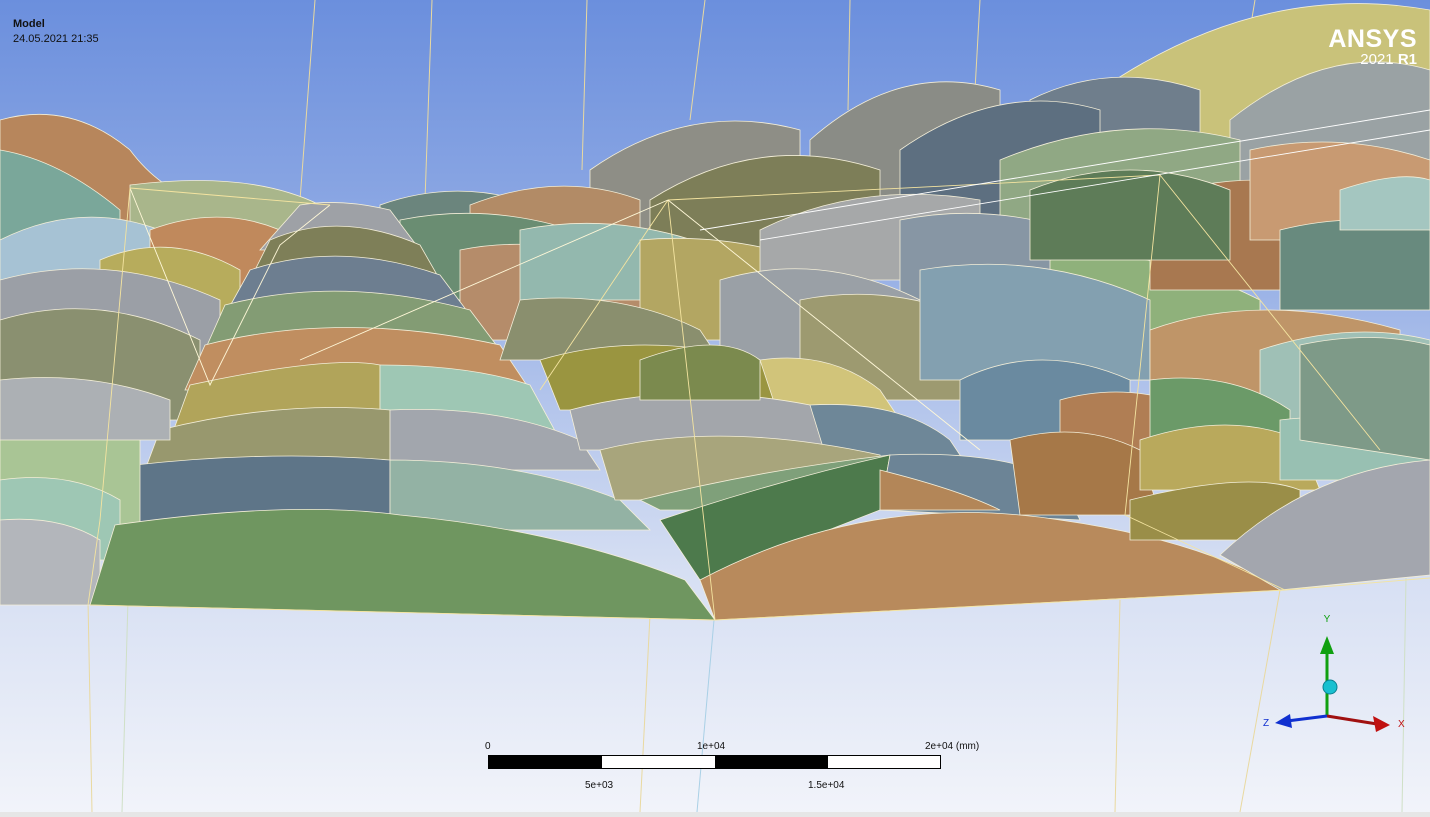 This screenshot has width=1430, height=817. What do you see at coordinates (714, 762) in the screenshot?
I see `scale-bar-track` at bounding box center [714, 762].